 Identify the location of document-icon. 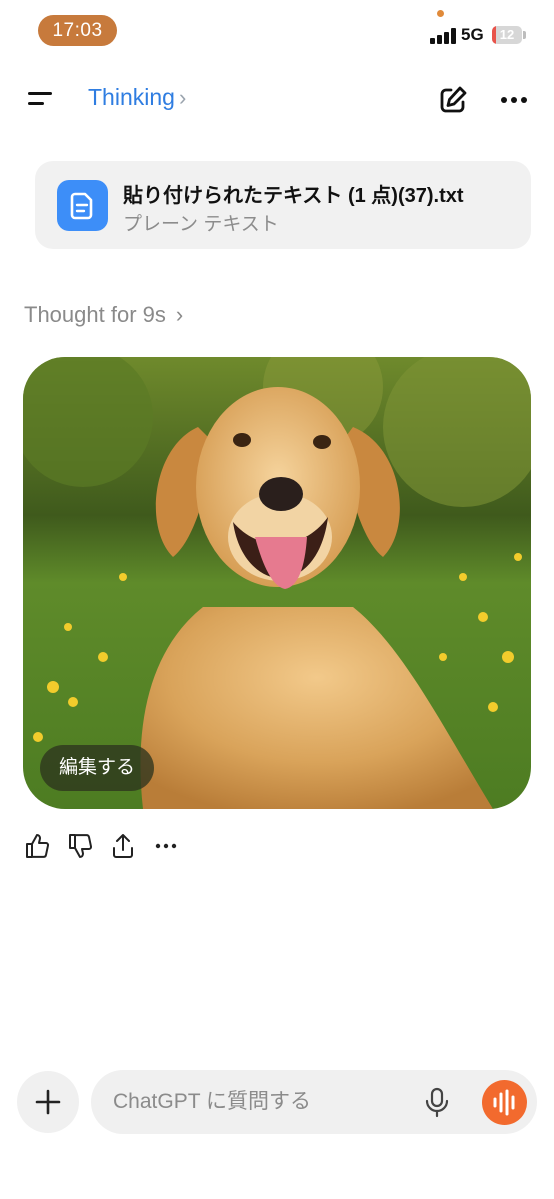
(82, 205).